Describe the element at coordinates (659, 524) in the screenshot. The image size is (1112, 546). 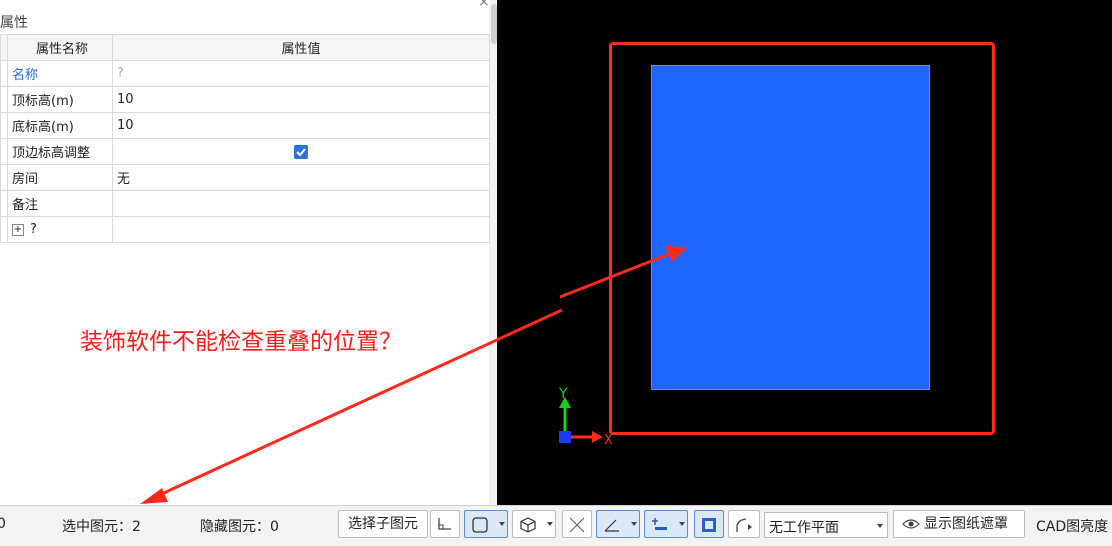
I see `level-icon` at that location.